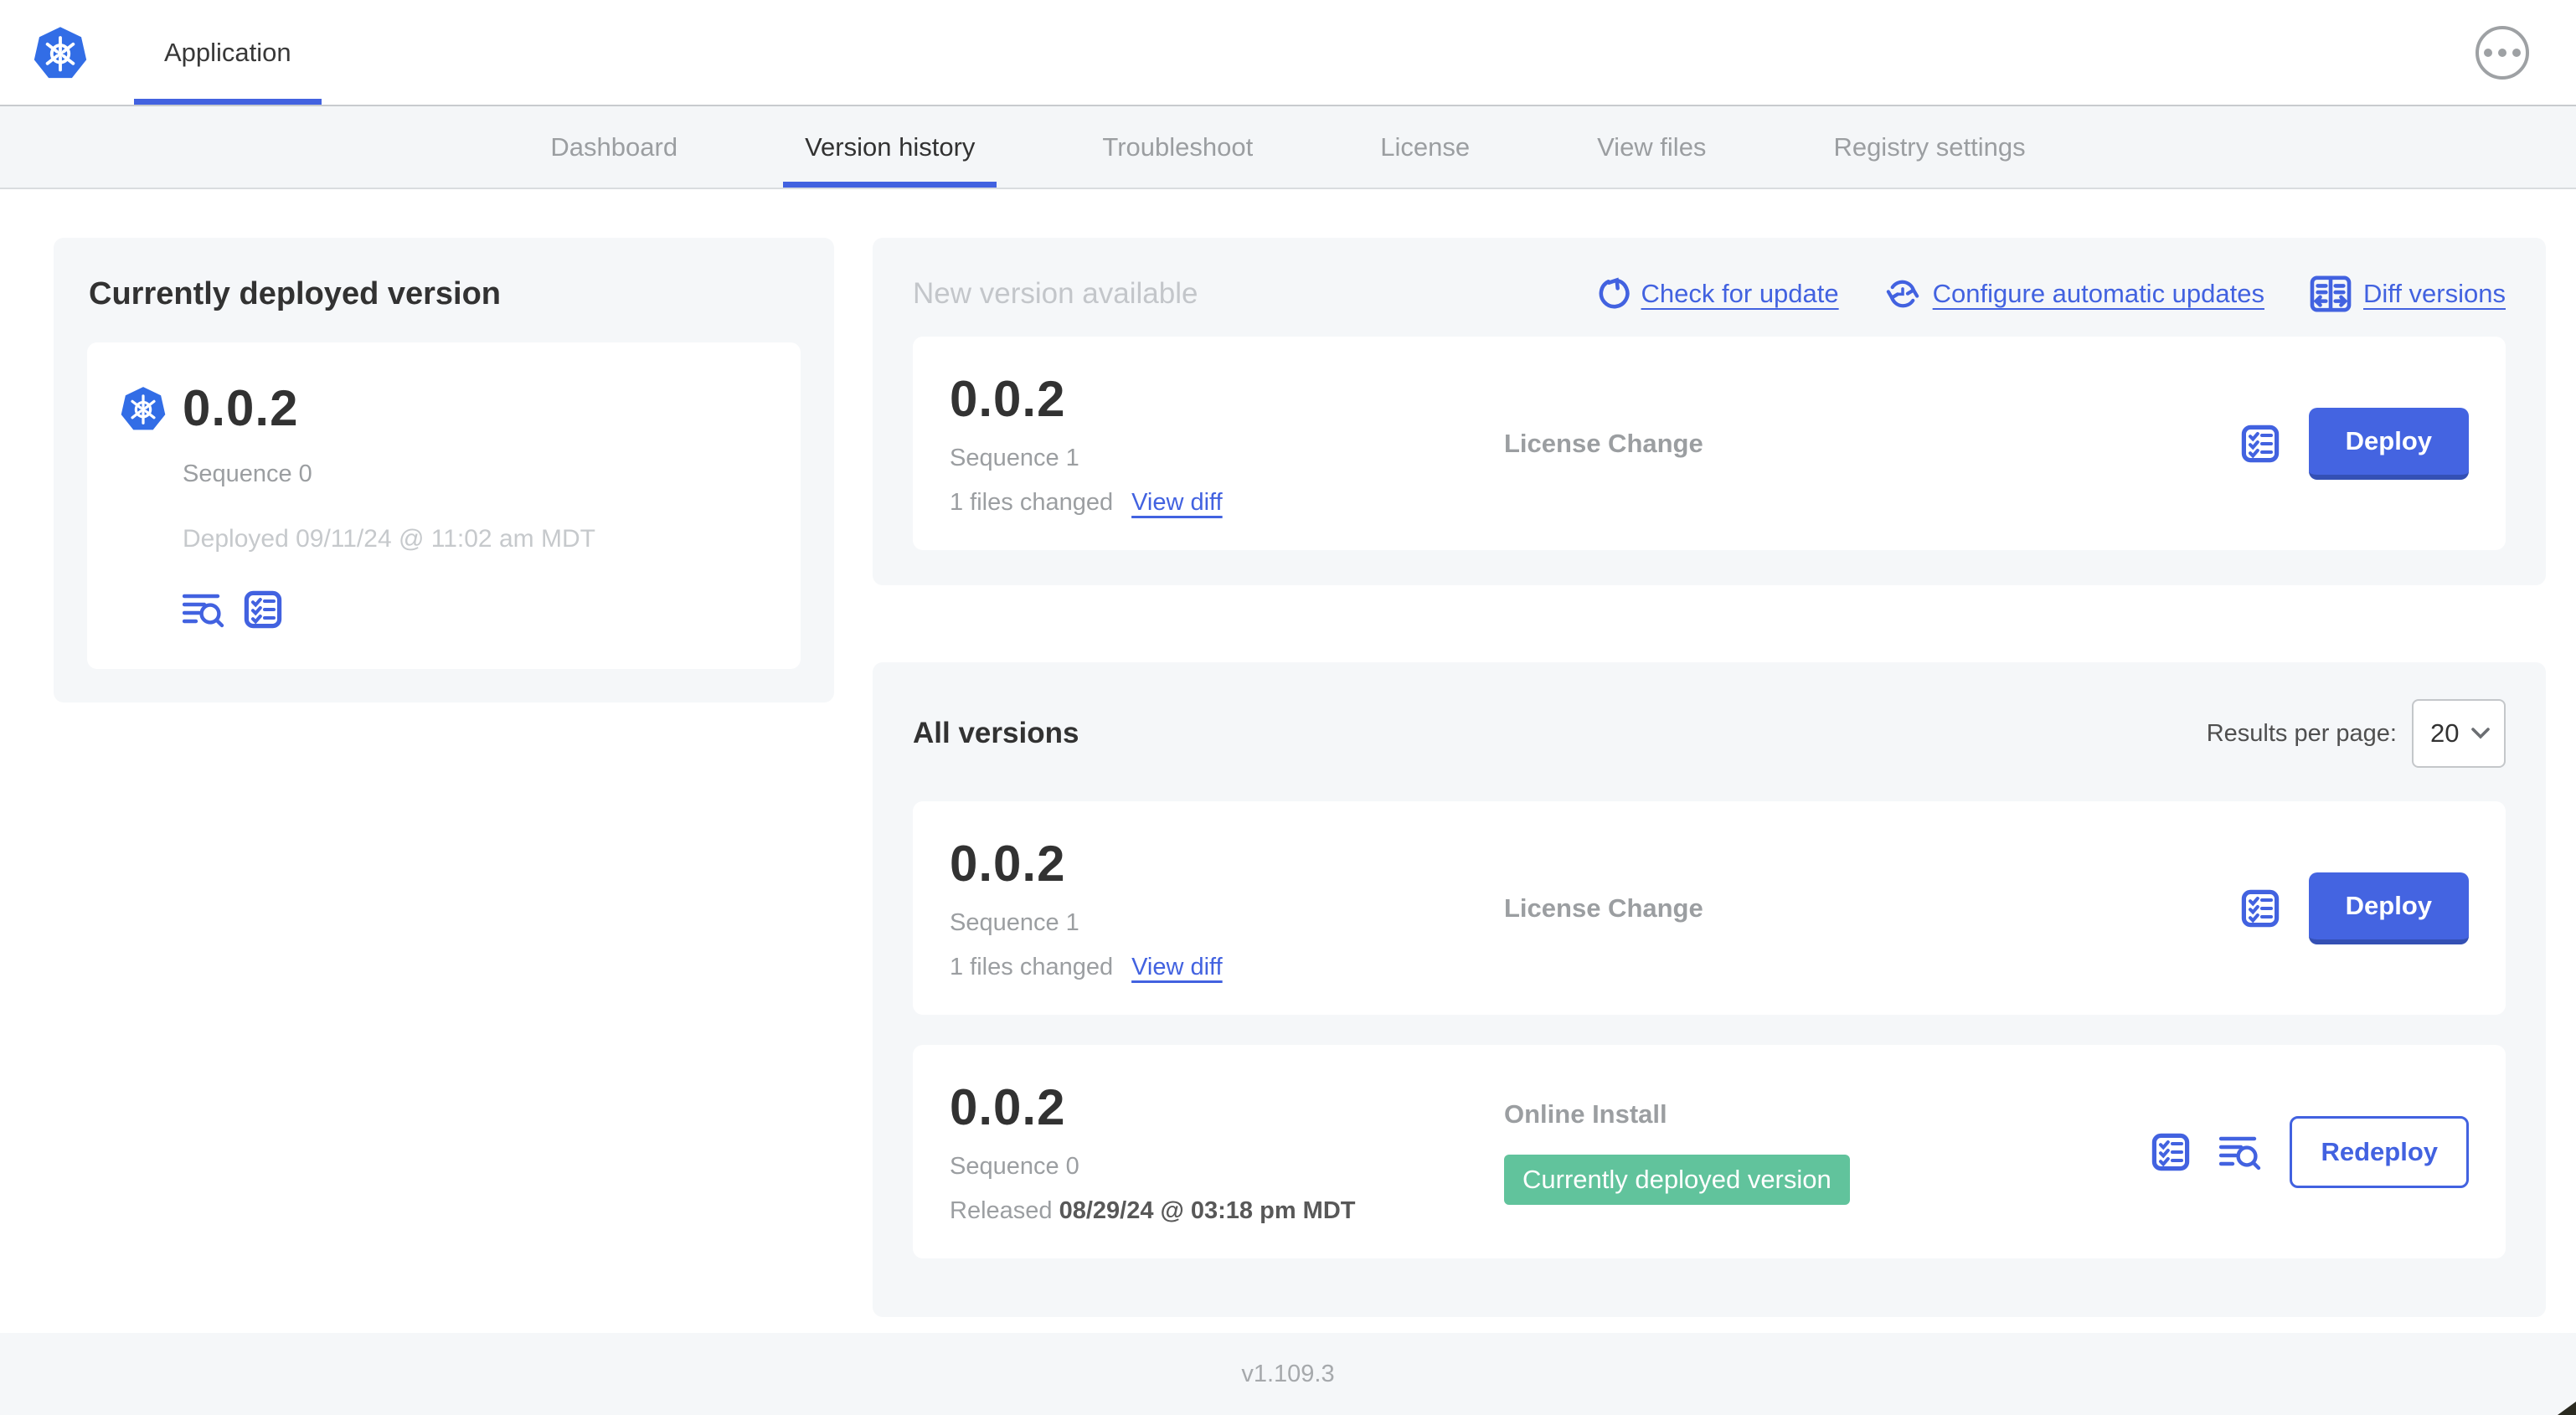 Image resolution: width=2576 pixels, height=1415 pixels. What do you see at coordinates (1651, 147) in the screenshot?
I see `tab-view-files: View files` at bounding box center [1651, 147].